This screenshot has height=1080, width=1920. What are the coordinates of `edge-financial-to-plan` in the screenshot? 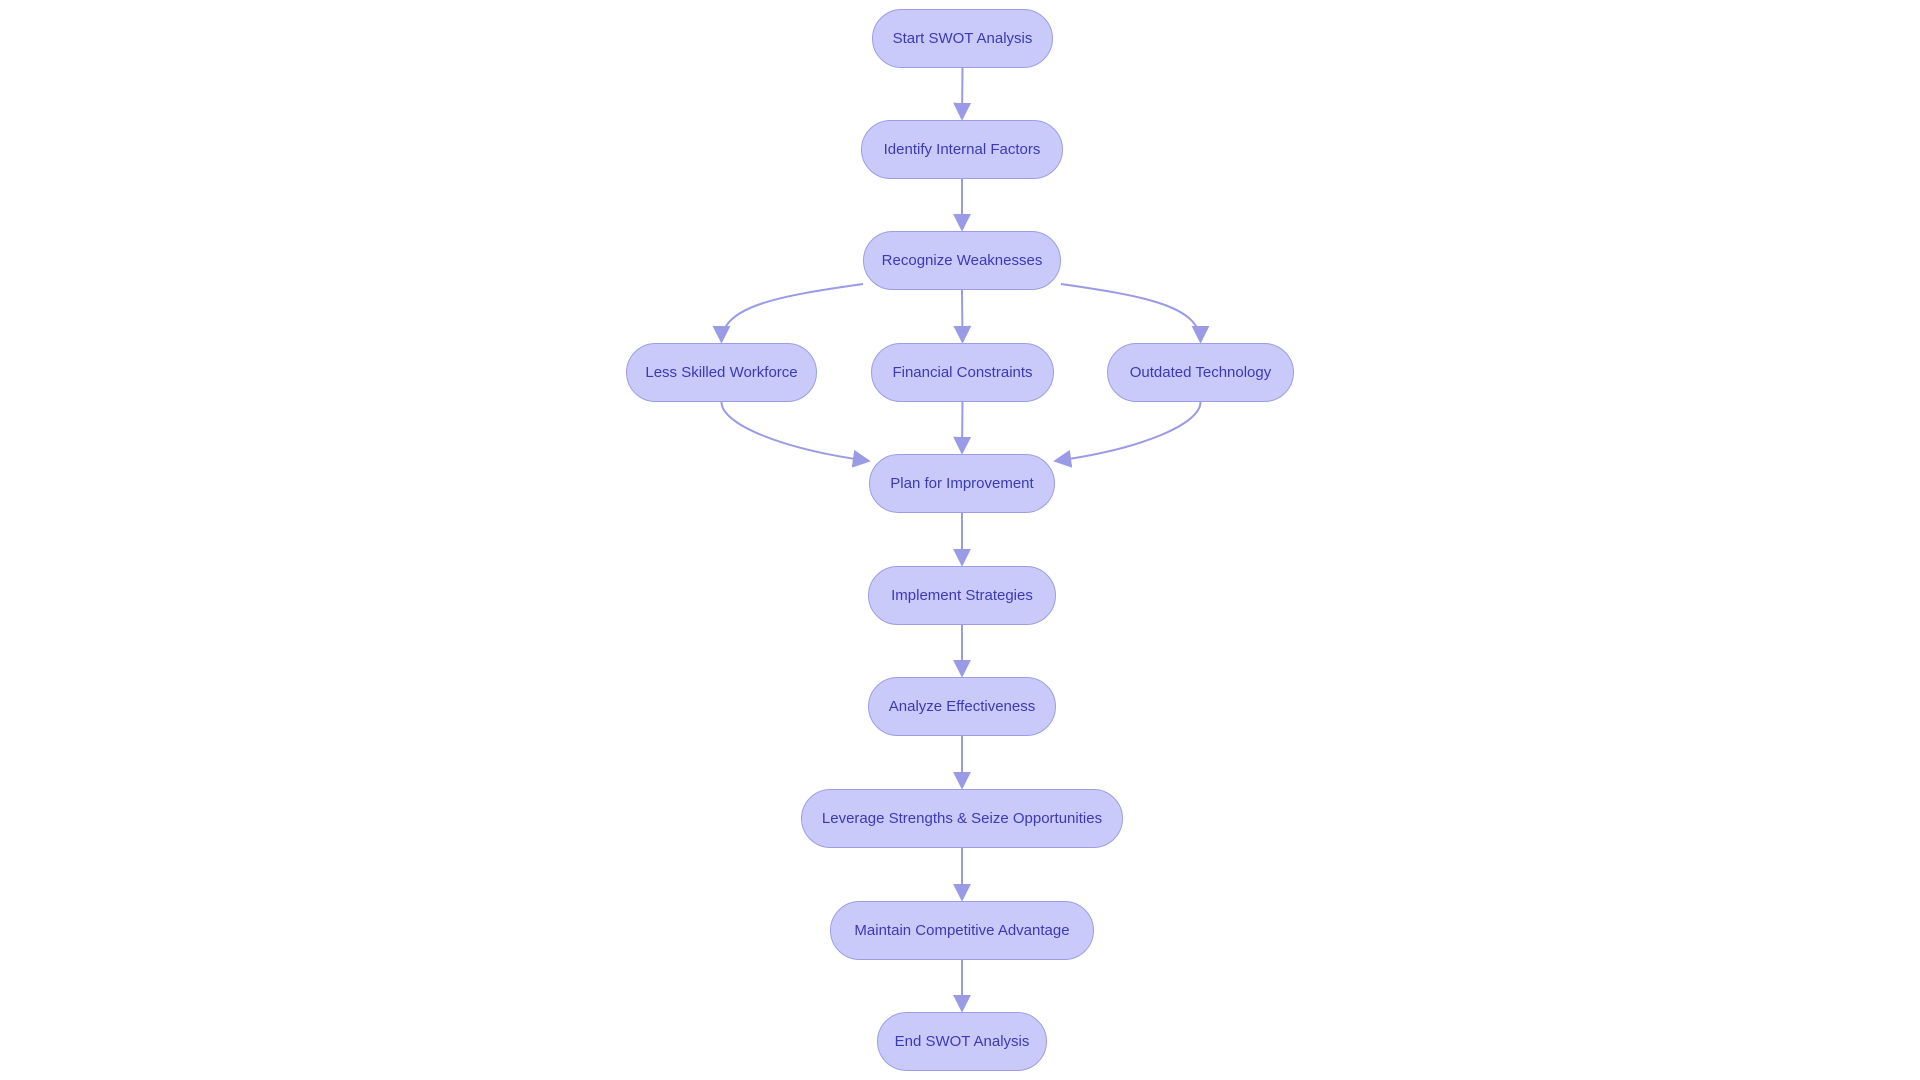 It's located at (962, 428).